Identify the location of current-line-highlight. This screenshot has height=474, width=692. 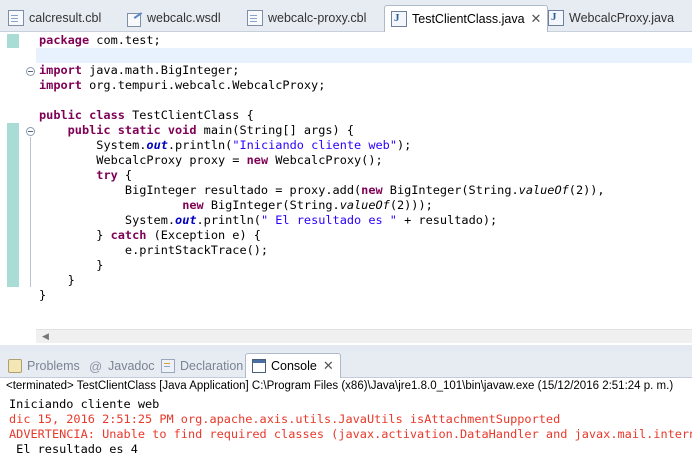
(364, 55).